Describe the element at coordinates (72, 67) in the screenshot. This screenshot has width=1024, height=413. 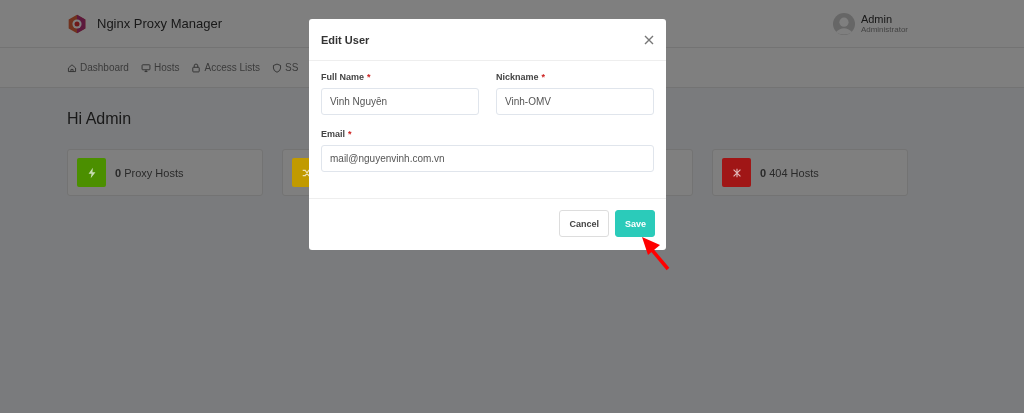
I see `house-icon` at that location.